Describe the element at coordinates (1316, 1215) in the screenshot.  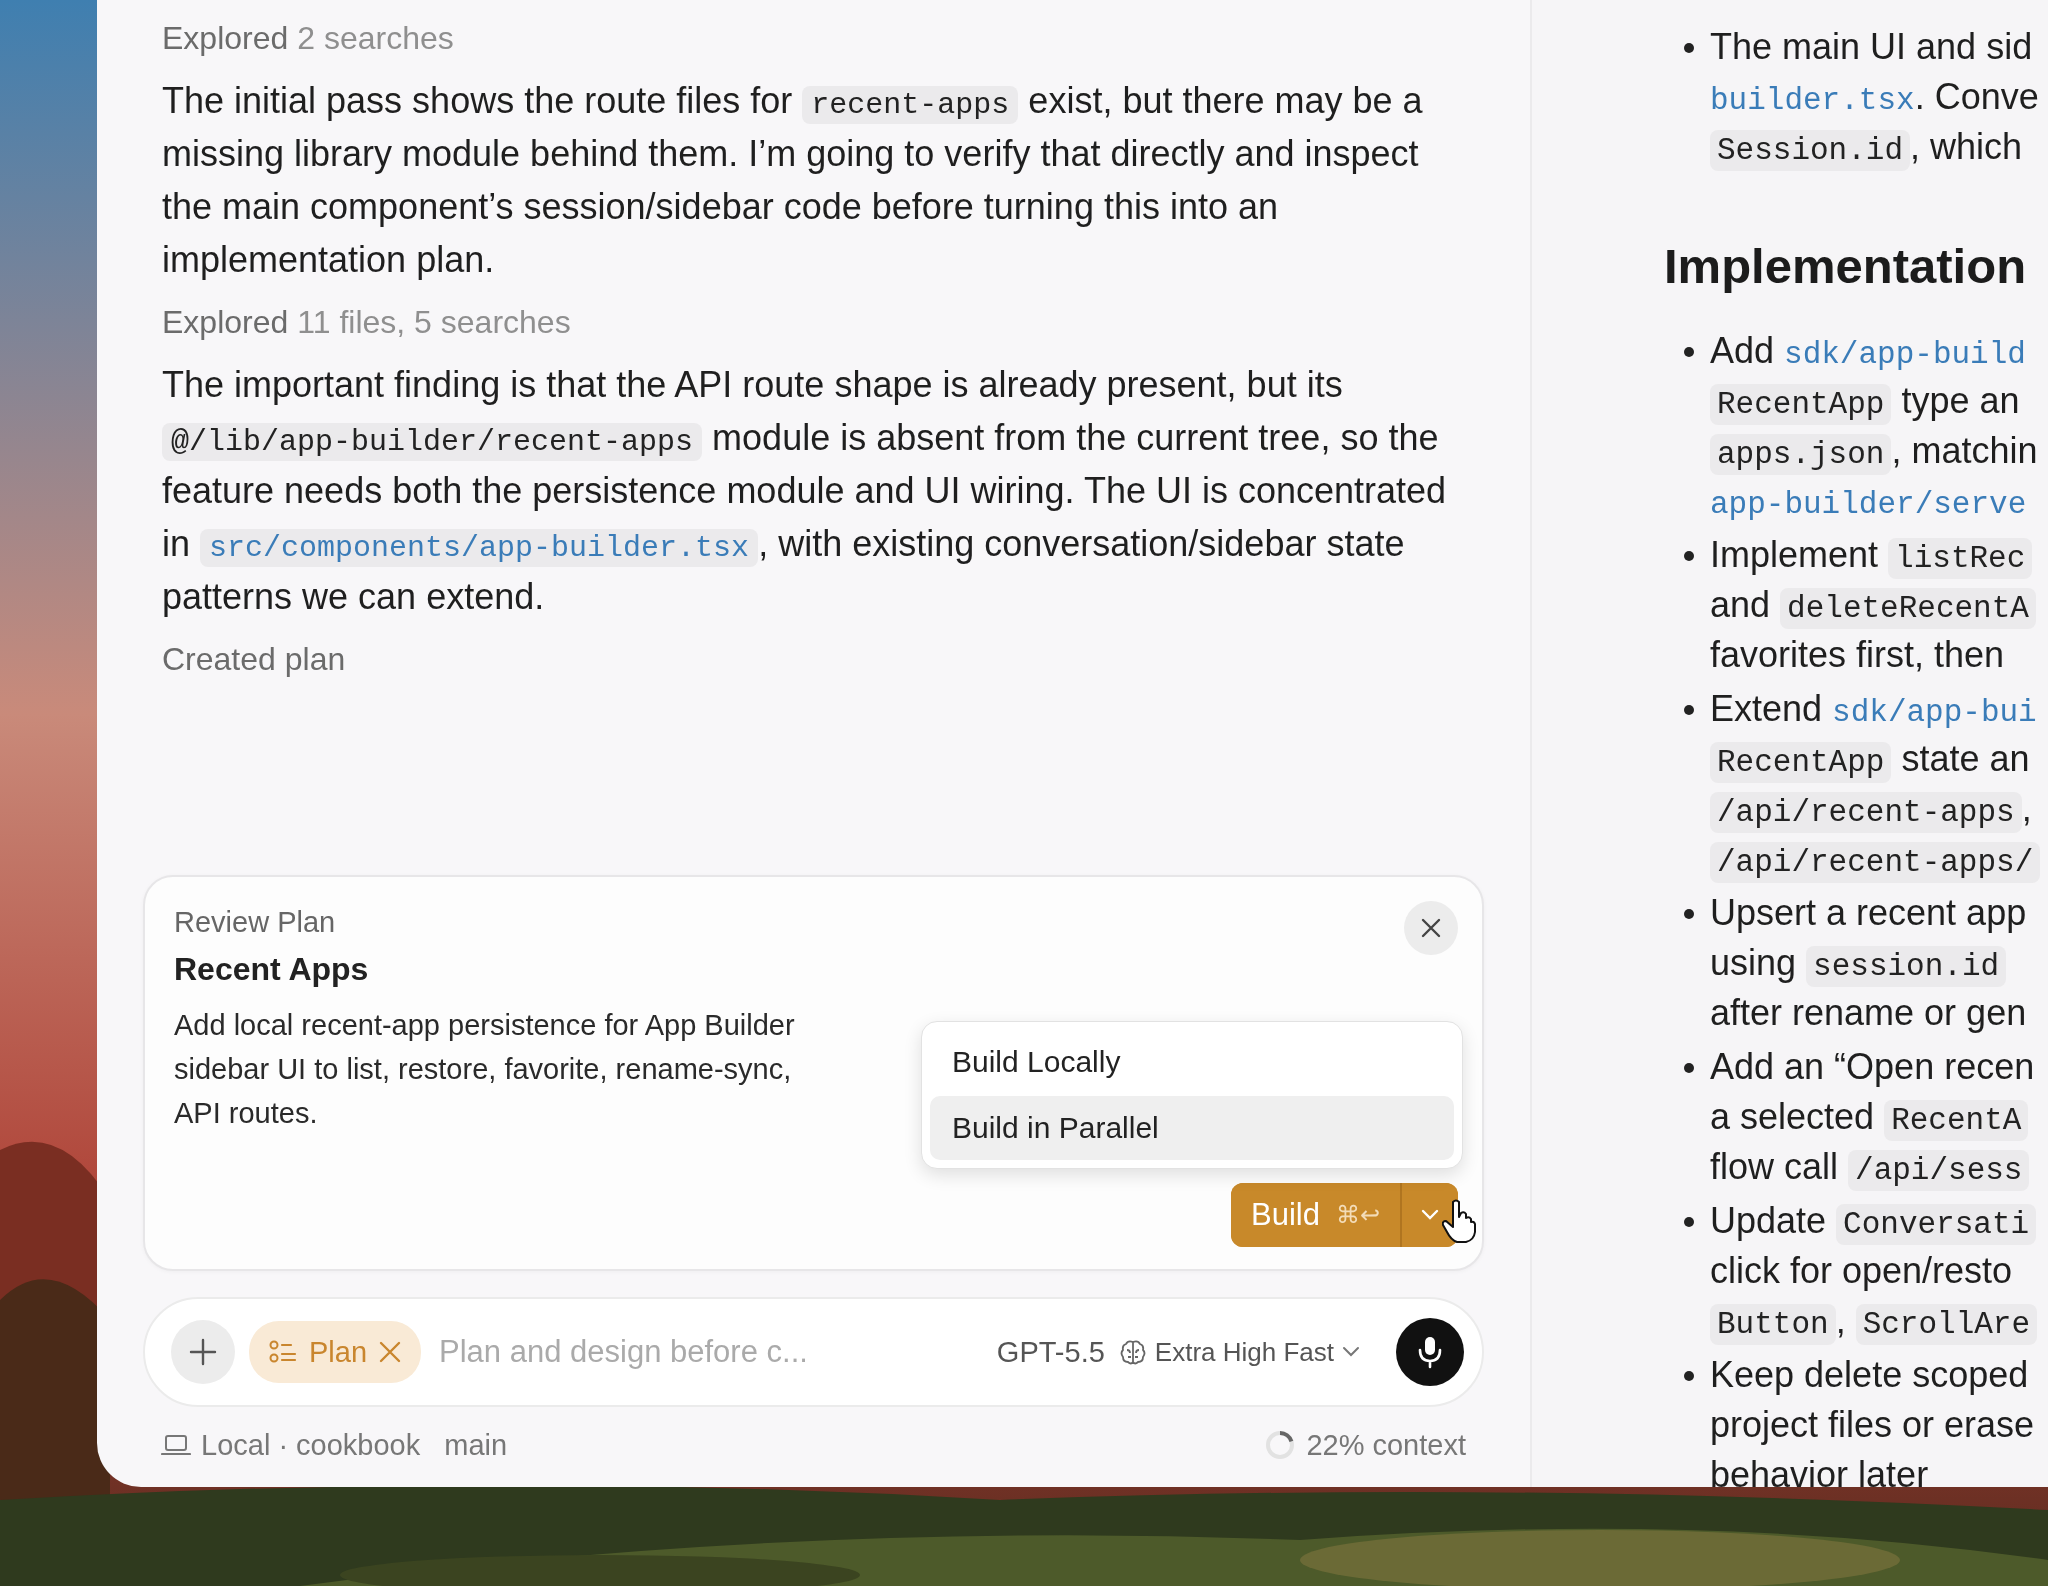
I see `build-button: Build ⌘↩` at that location.